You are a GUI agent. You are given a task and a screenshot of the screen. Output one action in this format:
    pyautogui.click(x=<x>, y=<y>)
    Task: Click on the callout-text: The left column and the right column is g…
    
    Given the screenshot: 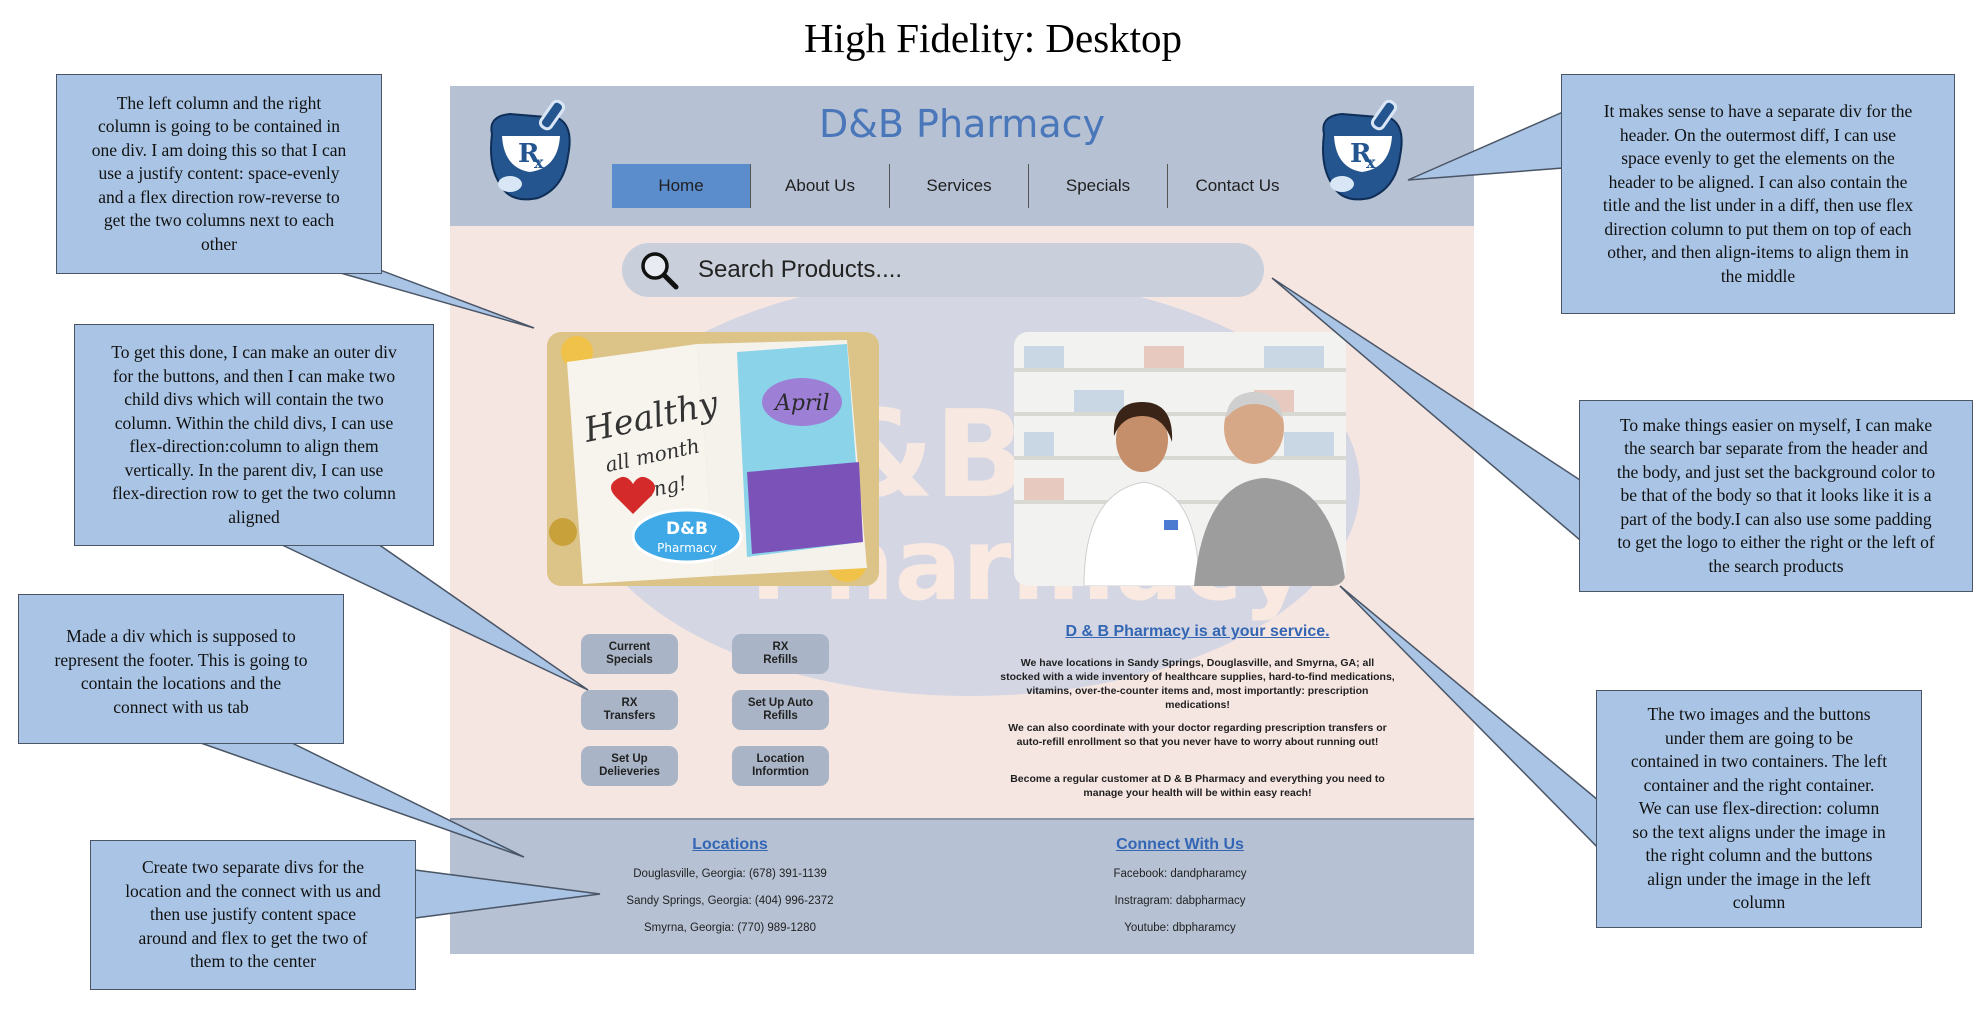 What is the action you would take?
    pyautogui.click(x=219, y=173)
    